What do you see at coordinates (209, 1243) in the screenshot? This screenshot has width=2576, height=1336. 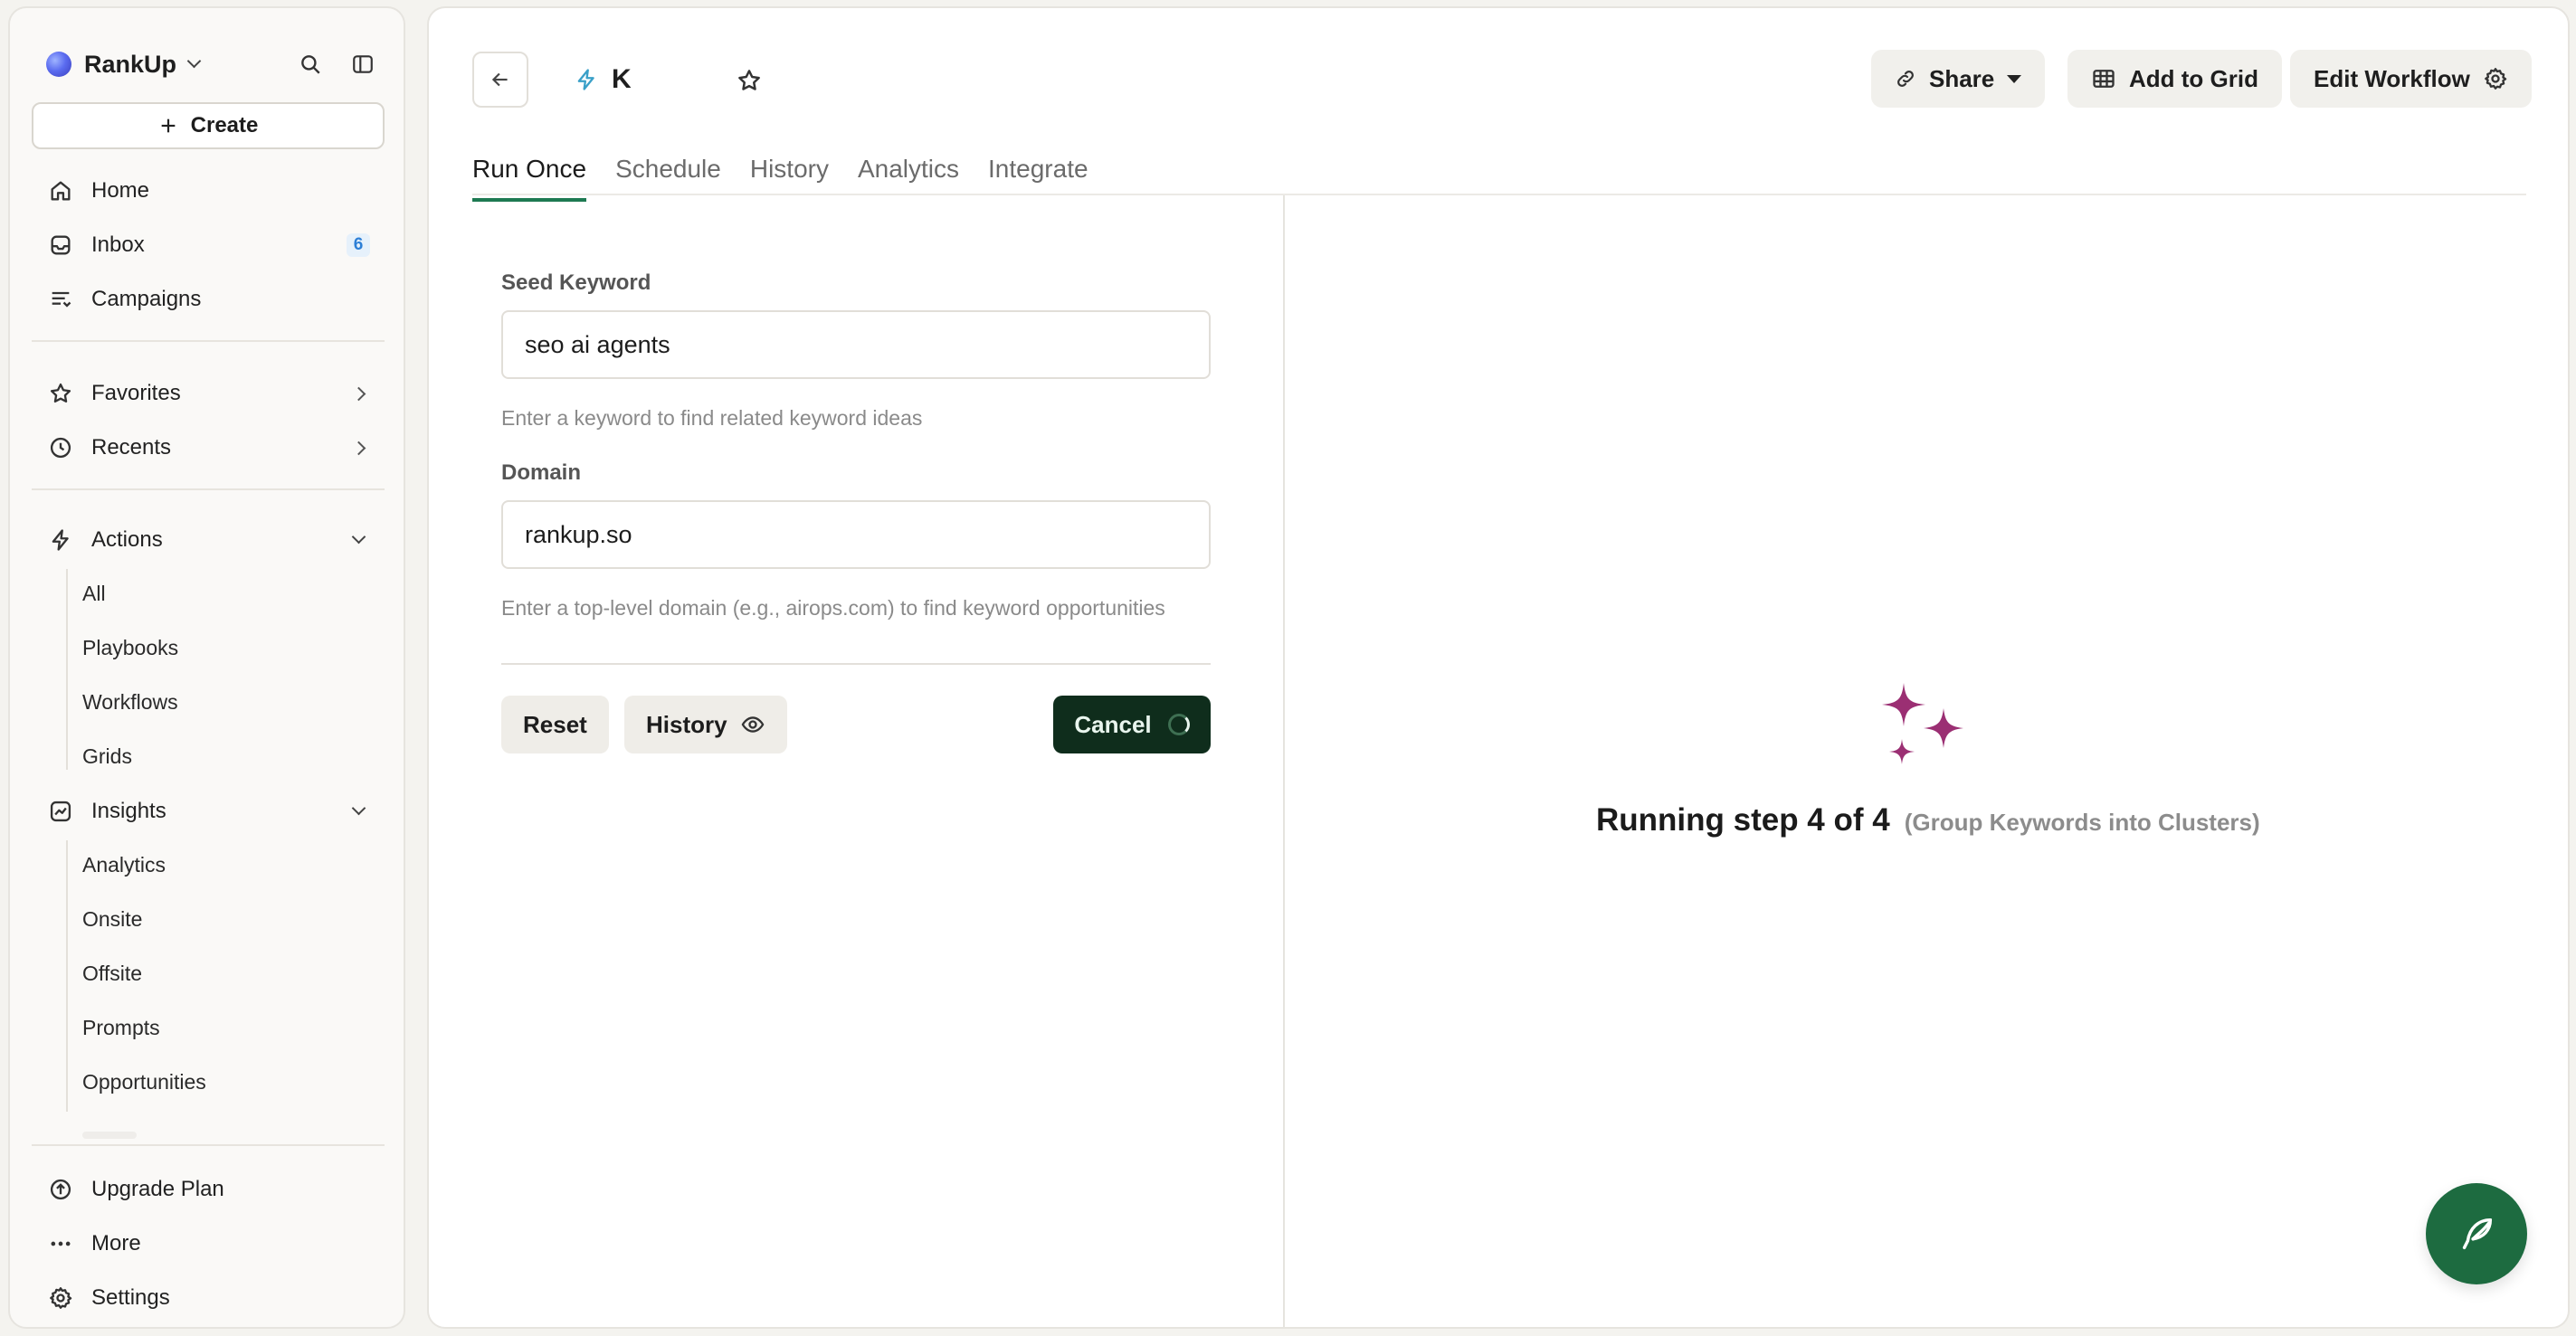 I see `sidebar-item-more: More` at bounding box center [209, 1243].